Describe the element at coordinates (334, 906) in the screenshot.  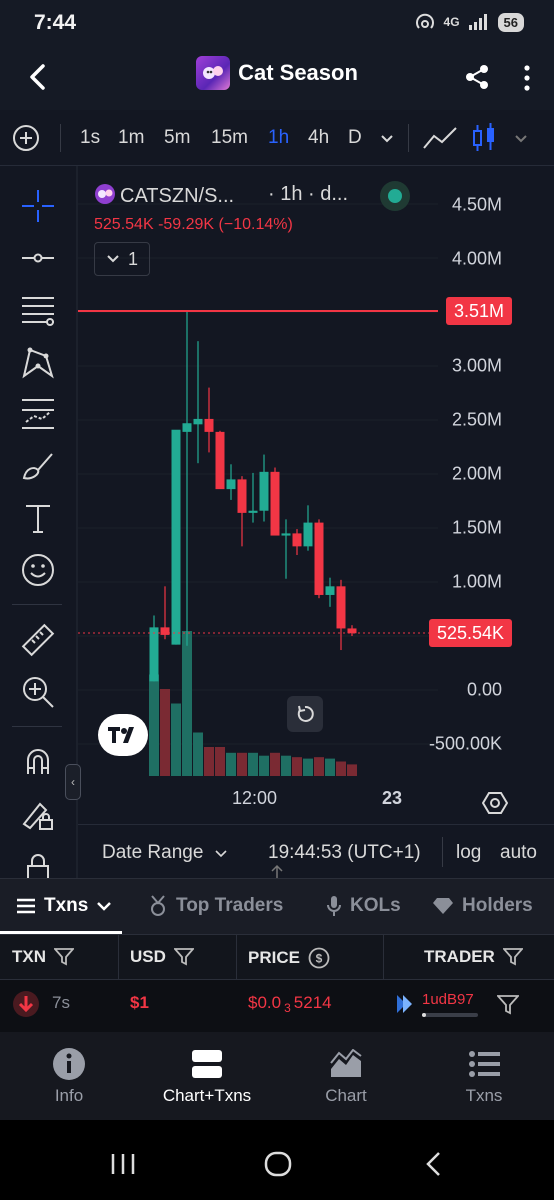
I see `microphone-icon` at that location.